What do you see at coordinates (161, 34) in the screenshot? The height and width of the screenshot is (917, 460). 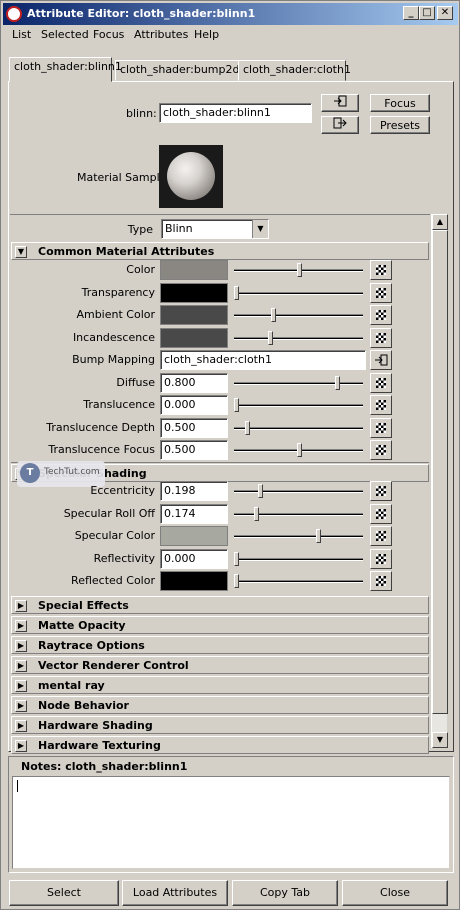 I see `menu-attributes: Attributes` at bounding box center [161, 34].